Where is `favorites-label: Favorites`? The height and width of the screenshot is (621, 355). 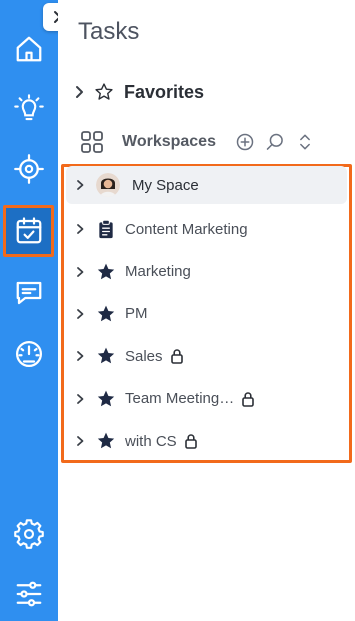
favorites-label: Favorites is located at coordinates (164, 91).